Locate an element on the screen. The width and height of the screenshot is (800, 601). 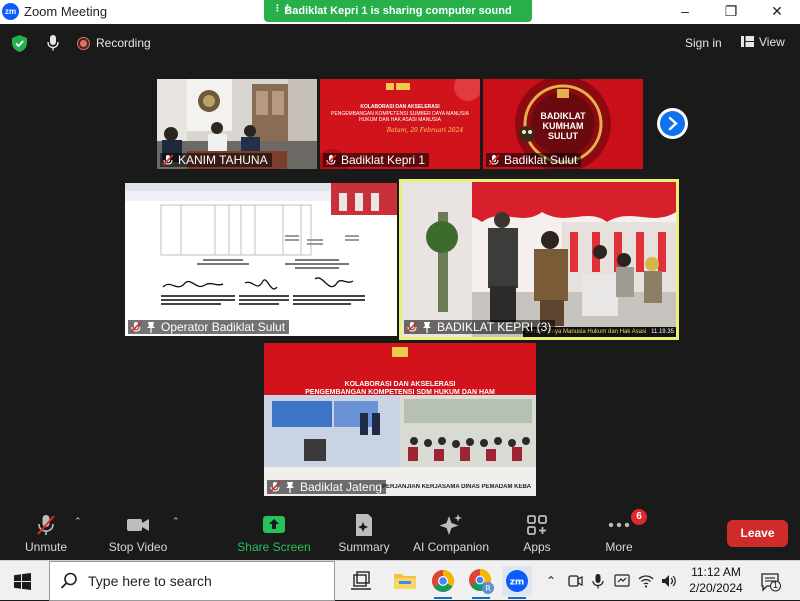
svg-text: R is located at coordinates (488, 588).